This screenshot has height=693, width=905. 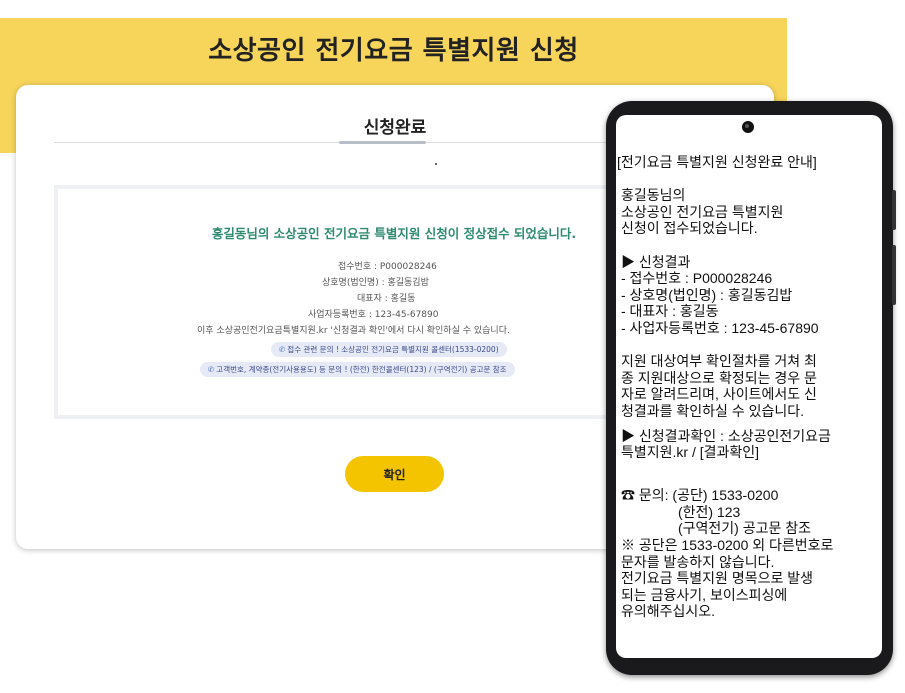 What do you see at coordinates (719, 394) in the screenshot?
I see `sms-notice-line: 자로 알려드리며, 사이트에서도 신` at bounding box center [719, 394].